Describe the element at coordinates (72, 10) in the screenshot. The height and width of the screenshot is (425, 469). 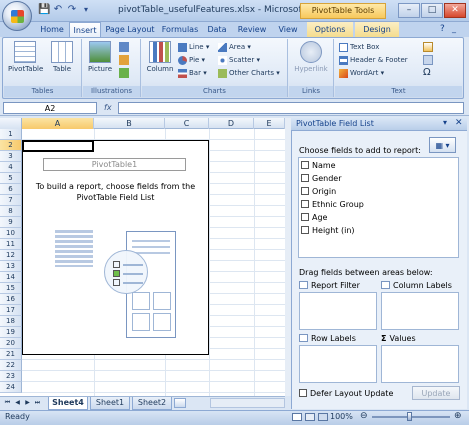
I see `redo-icon: ↷` at that location.